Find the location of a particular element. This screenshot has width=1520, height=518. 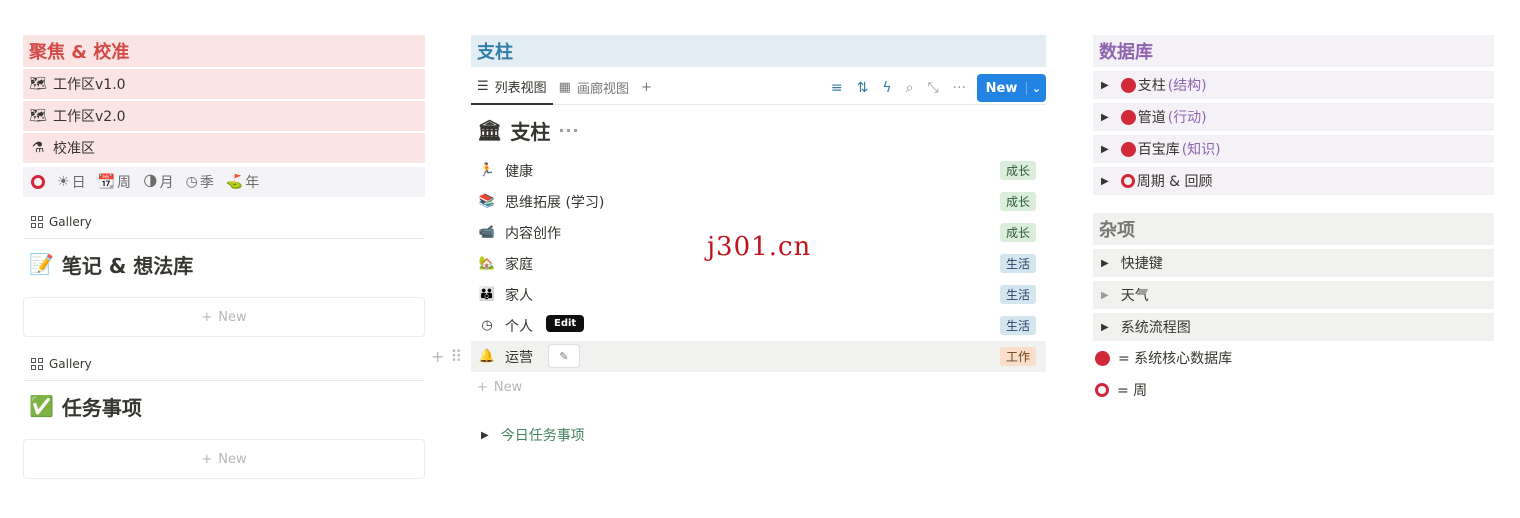

database-callout-title: 数据库 is located at coordinates (1293, 51).